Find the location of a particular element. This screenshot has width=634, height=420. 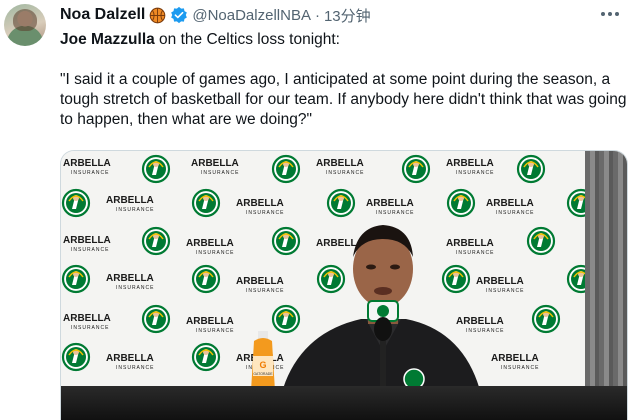

display-name: Noa Dalzell is located at coordinates (102, 15).